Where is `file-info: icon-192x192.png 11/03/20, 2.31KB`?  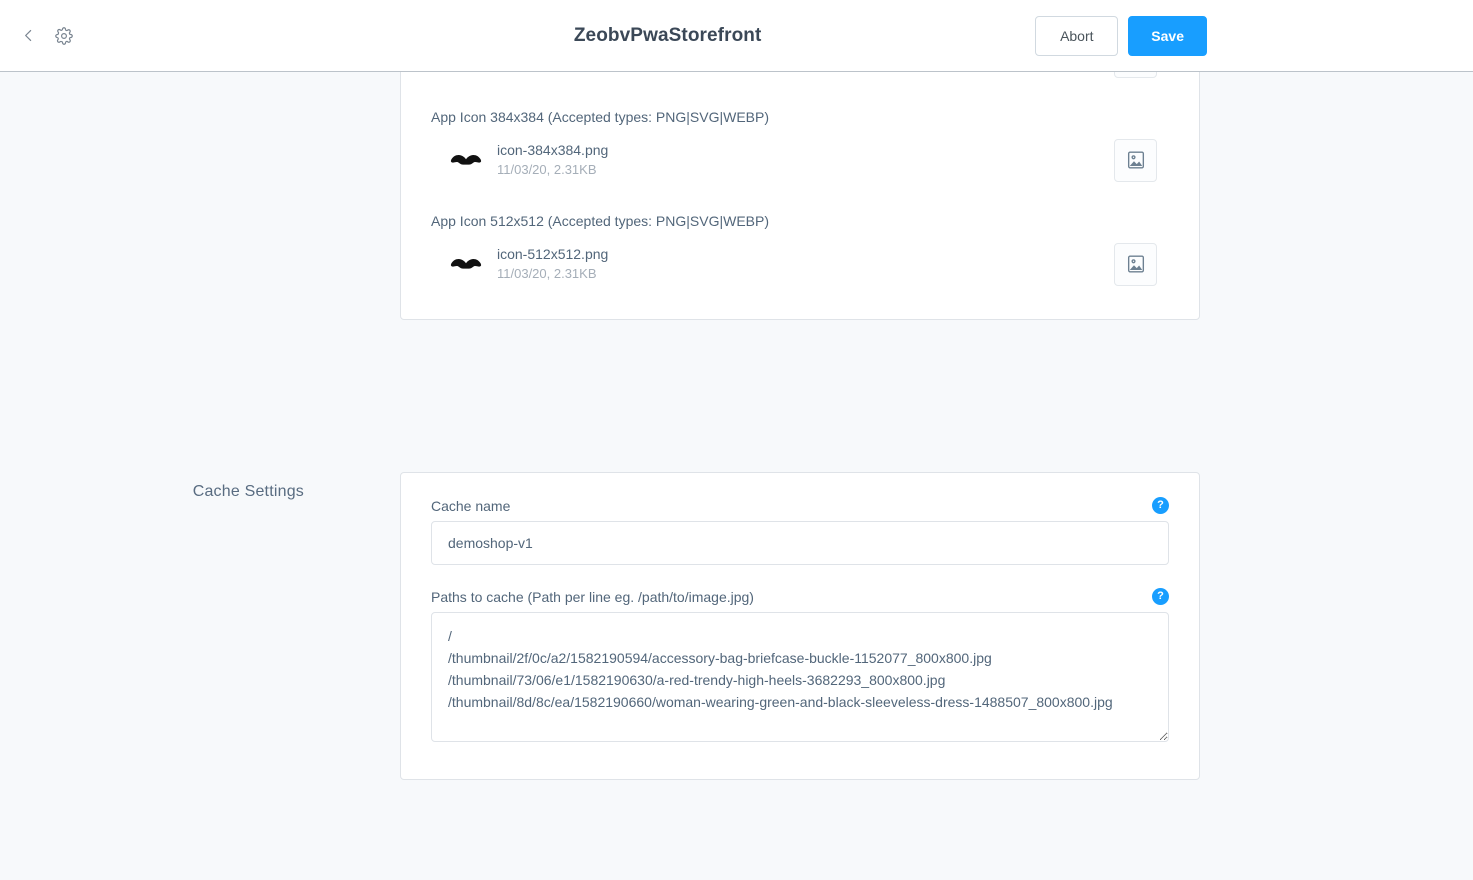
file-info: icon-192x192.png 11/03/20, 2.31KB is located at coordinates (805, 74).